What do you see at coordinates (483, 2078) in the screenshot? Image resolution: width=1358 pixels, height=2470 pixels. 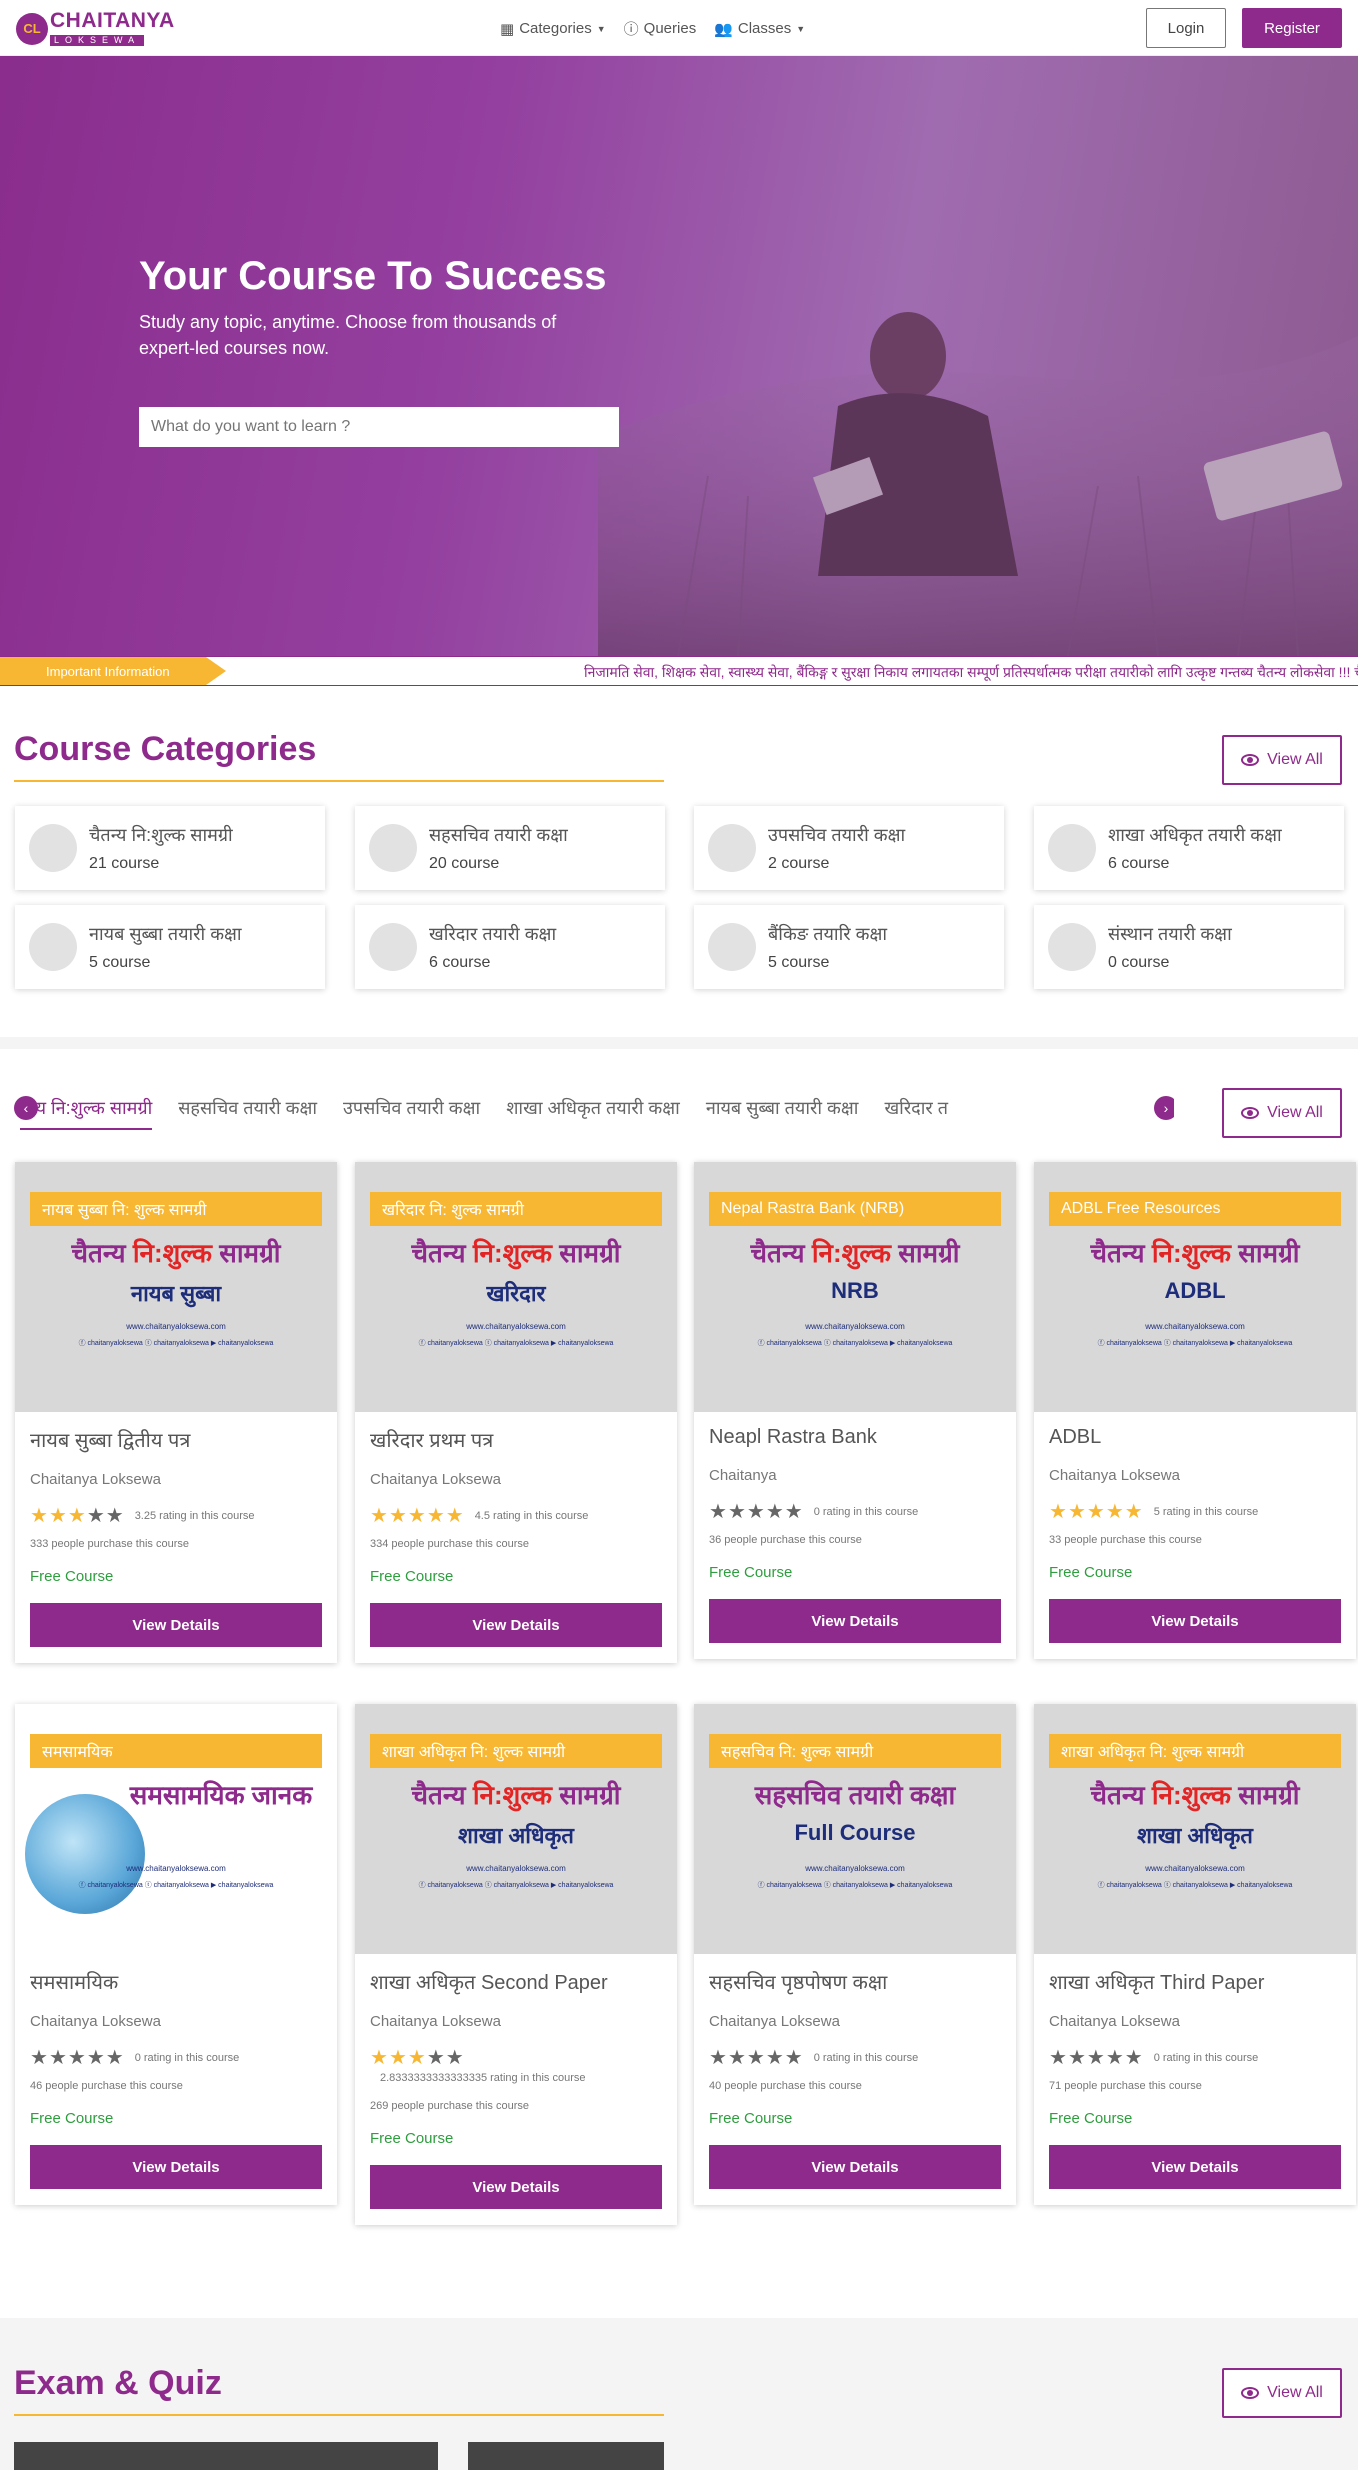 I see `rating-text: 2.8333333333333335 rating in this course` at bounding box center [483, 2078].